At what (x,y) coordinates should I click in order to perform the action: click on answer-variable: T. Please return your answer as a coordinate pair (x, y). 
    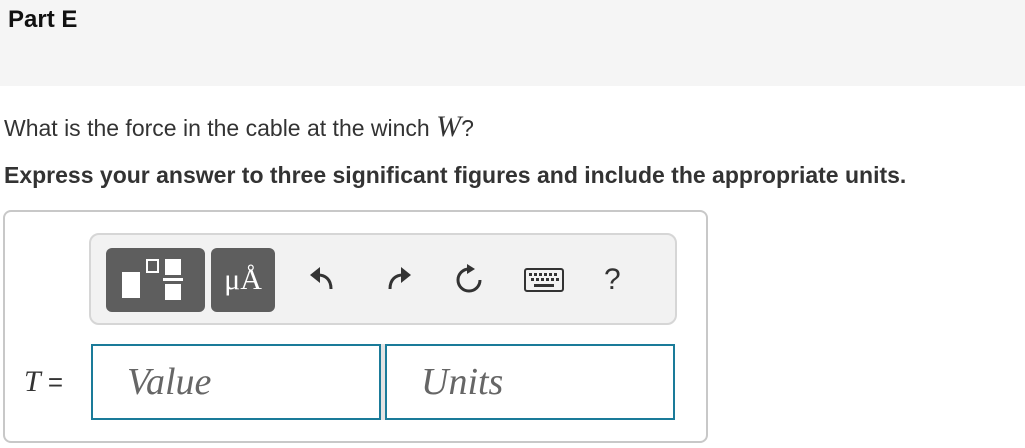
    Looking at the image, I should click on (32, 381).